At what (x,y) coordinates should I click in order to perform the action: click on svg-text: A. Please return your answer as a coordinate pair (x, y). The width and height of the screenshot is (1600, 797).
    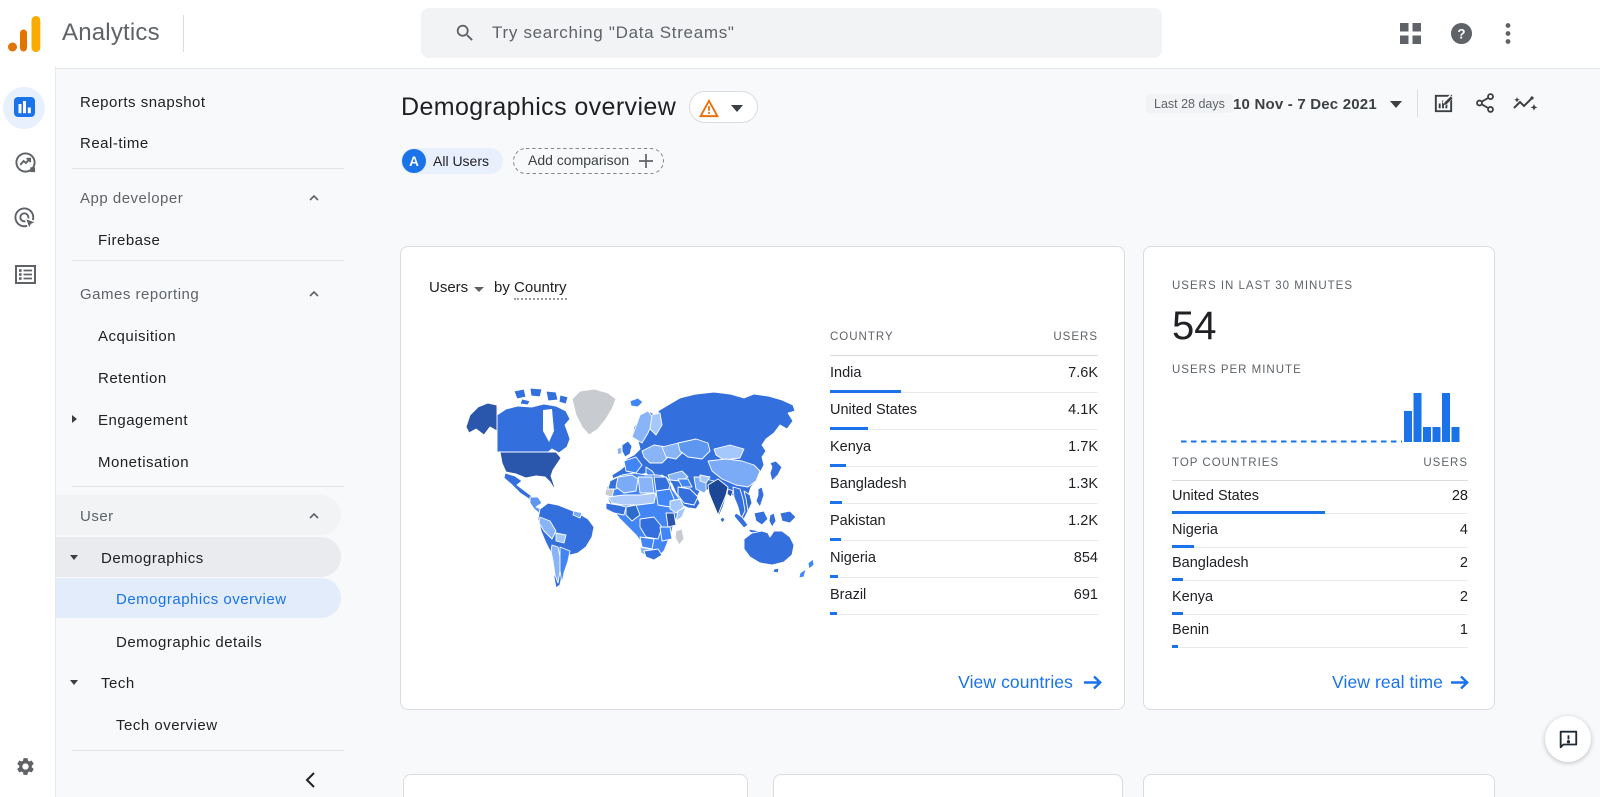
    Looking at the image, I should click on (414, 161).